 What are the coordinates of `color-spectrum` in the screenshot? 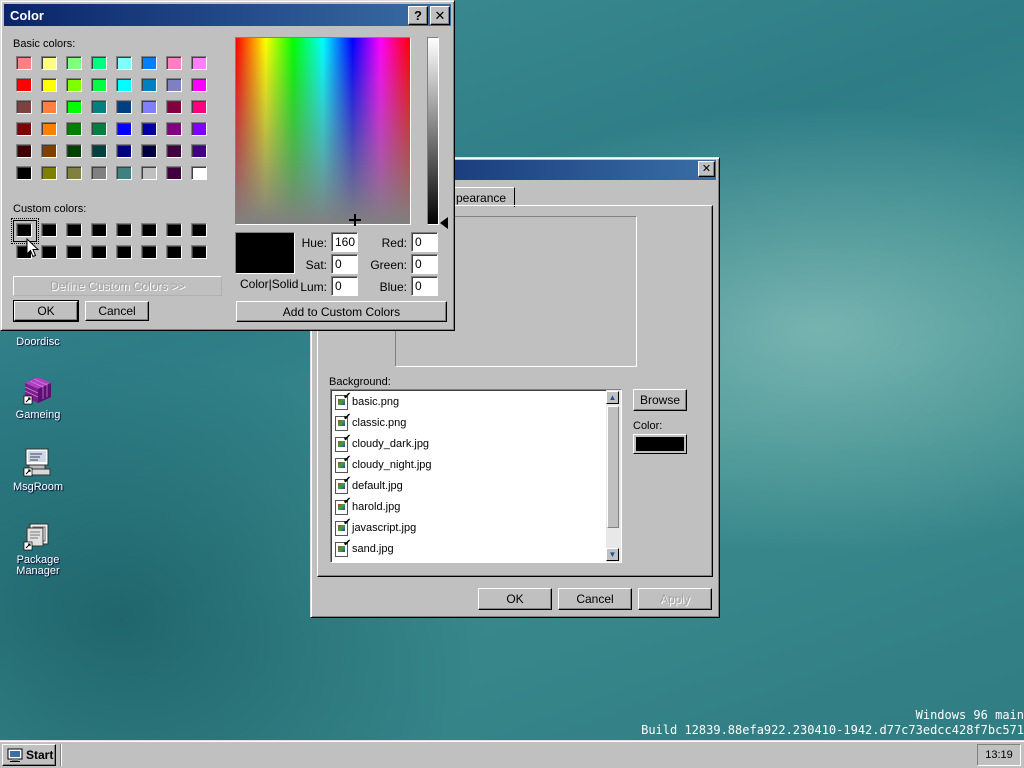 It's located at (323, 131).